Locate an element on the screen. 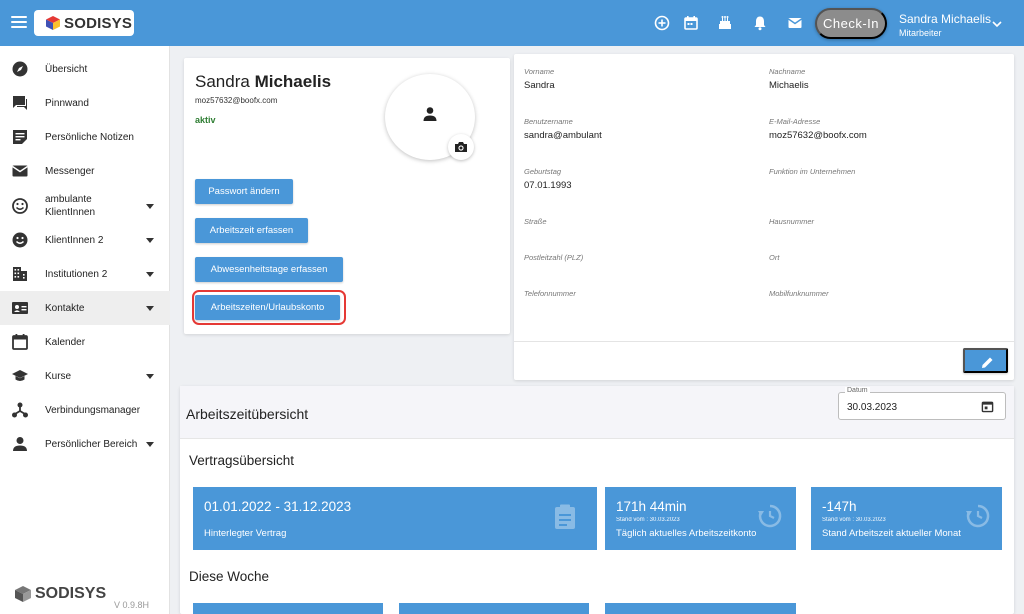 The image size is (1024, 614). edit-button is located at coordinates (985, 360).